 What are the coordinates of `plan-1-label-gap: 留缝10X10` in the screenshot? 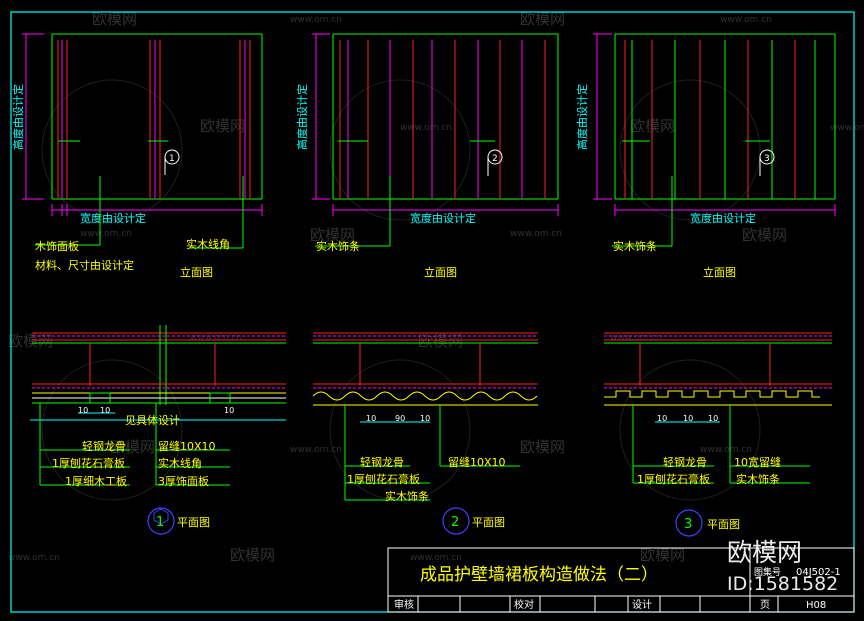 It's located at (187, 446).